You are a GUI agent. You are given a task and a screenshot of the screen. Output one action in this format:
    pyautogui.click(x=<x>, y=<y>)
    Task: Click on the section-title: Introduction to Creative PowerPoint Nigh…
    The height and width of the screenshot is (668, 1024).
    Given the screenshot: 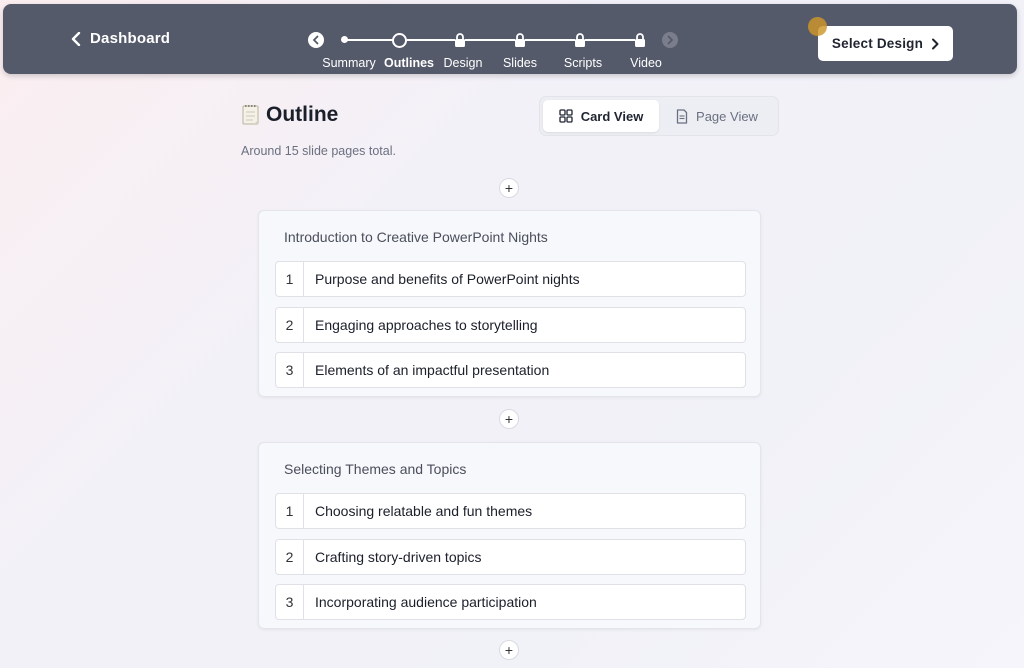 What is the action you would take?
    pyautogui.click(x=416, y=237)
    